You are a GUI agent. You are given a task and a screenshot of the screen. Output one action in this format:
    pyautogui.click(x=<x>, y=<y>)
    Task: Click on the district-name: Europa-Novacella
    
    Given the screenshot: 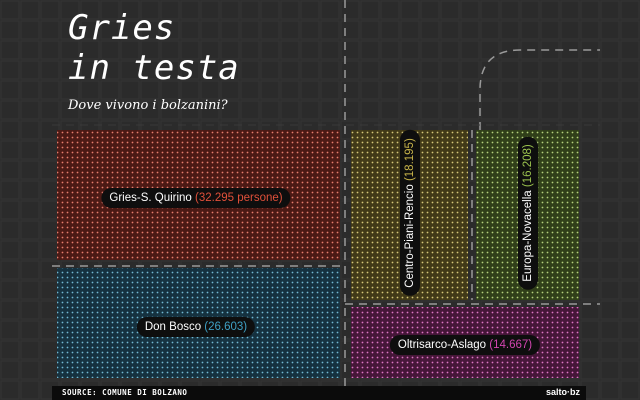 What is the action you would take?
    pyautogui.click(x=528, y=234)
    